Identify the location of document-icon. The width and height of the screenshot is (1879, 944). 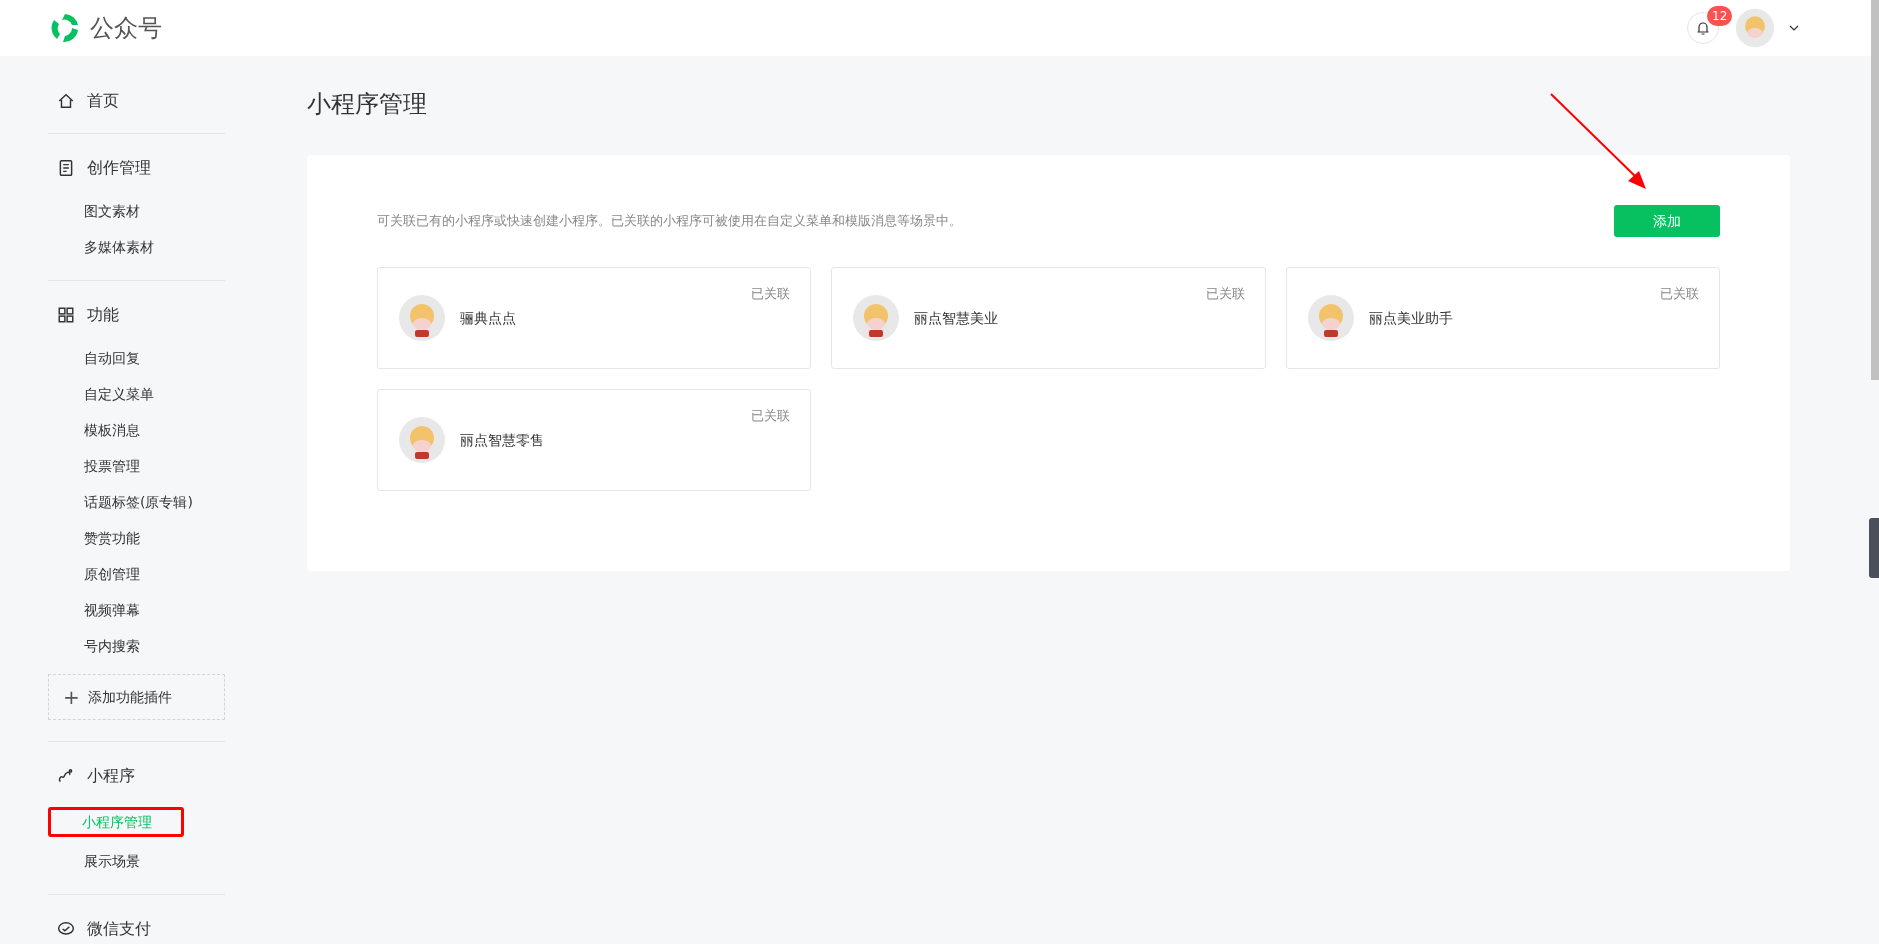
(66, 168).